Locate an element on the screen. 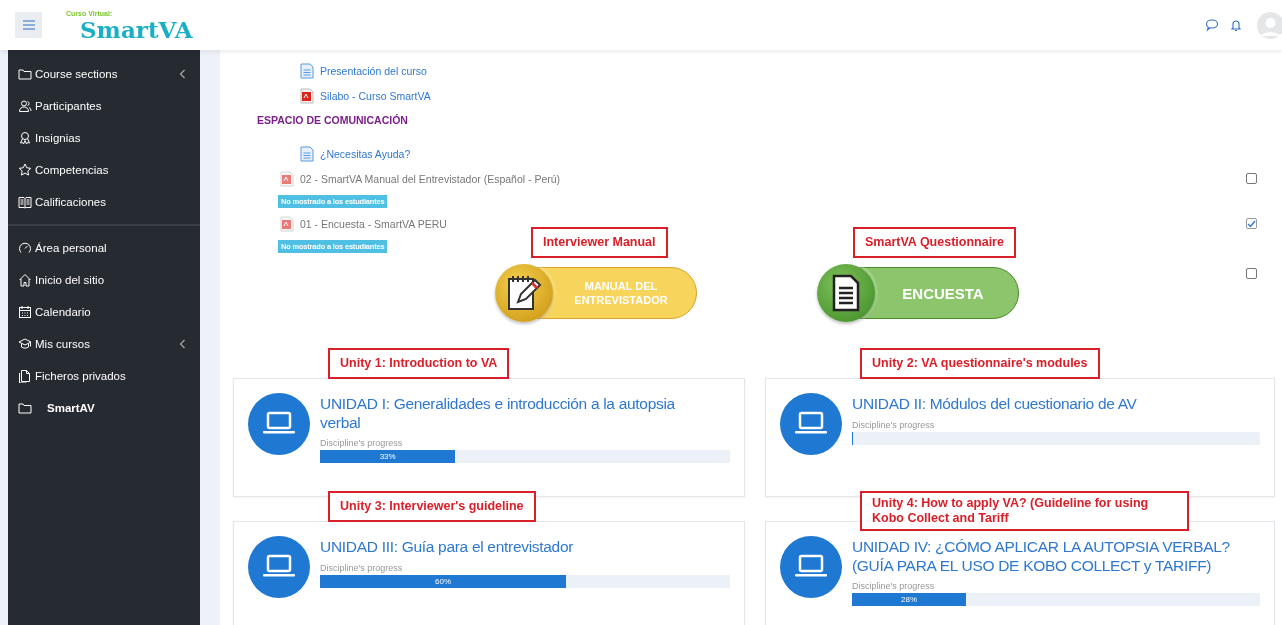  resource-link: 02 - SmartVA Manual del Entrevistador (Español - Perú) is located at coordinates (420, 178).